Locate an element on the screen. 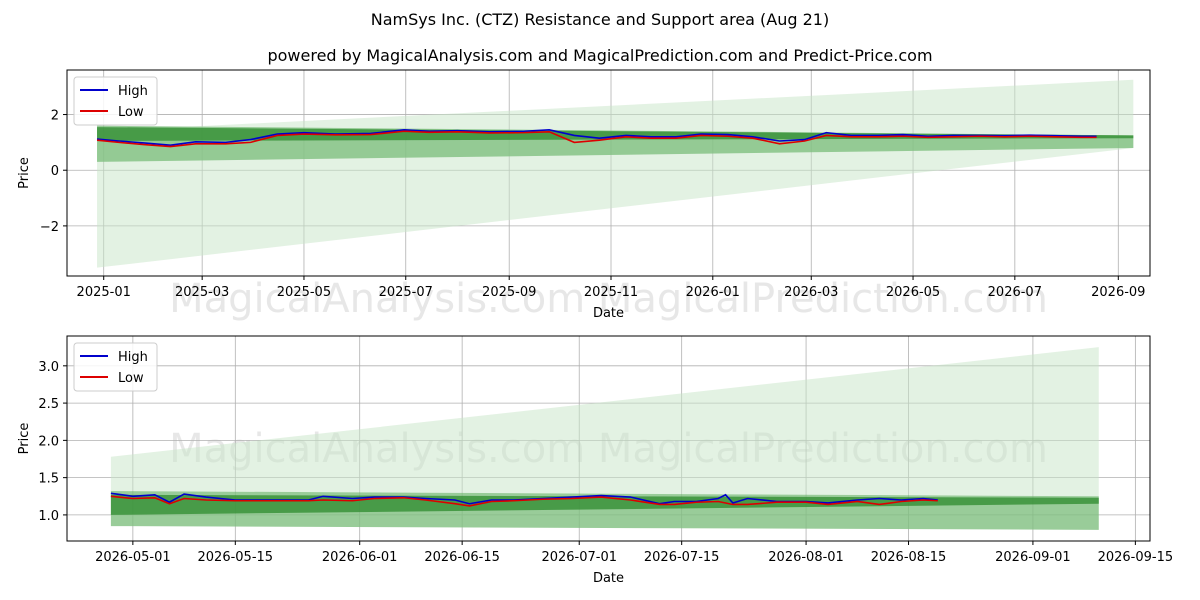 This screenshot has height=600, width=1200. y-tick-label: 2.5 is located at coordinates (48, 404).